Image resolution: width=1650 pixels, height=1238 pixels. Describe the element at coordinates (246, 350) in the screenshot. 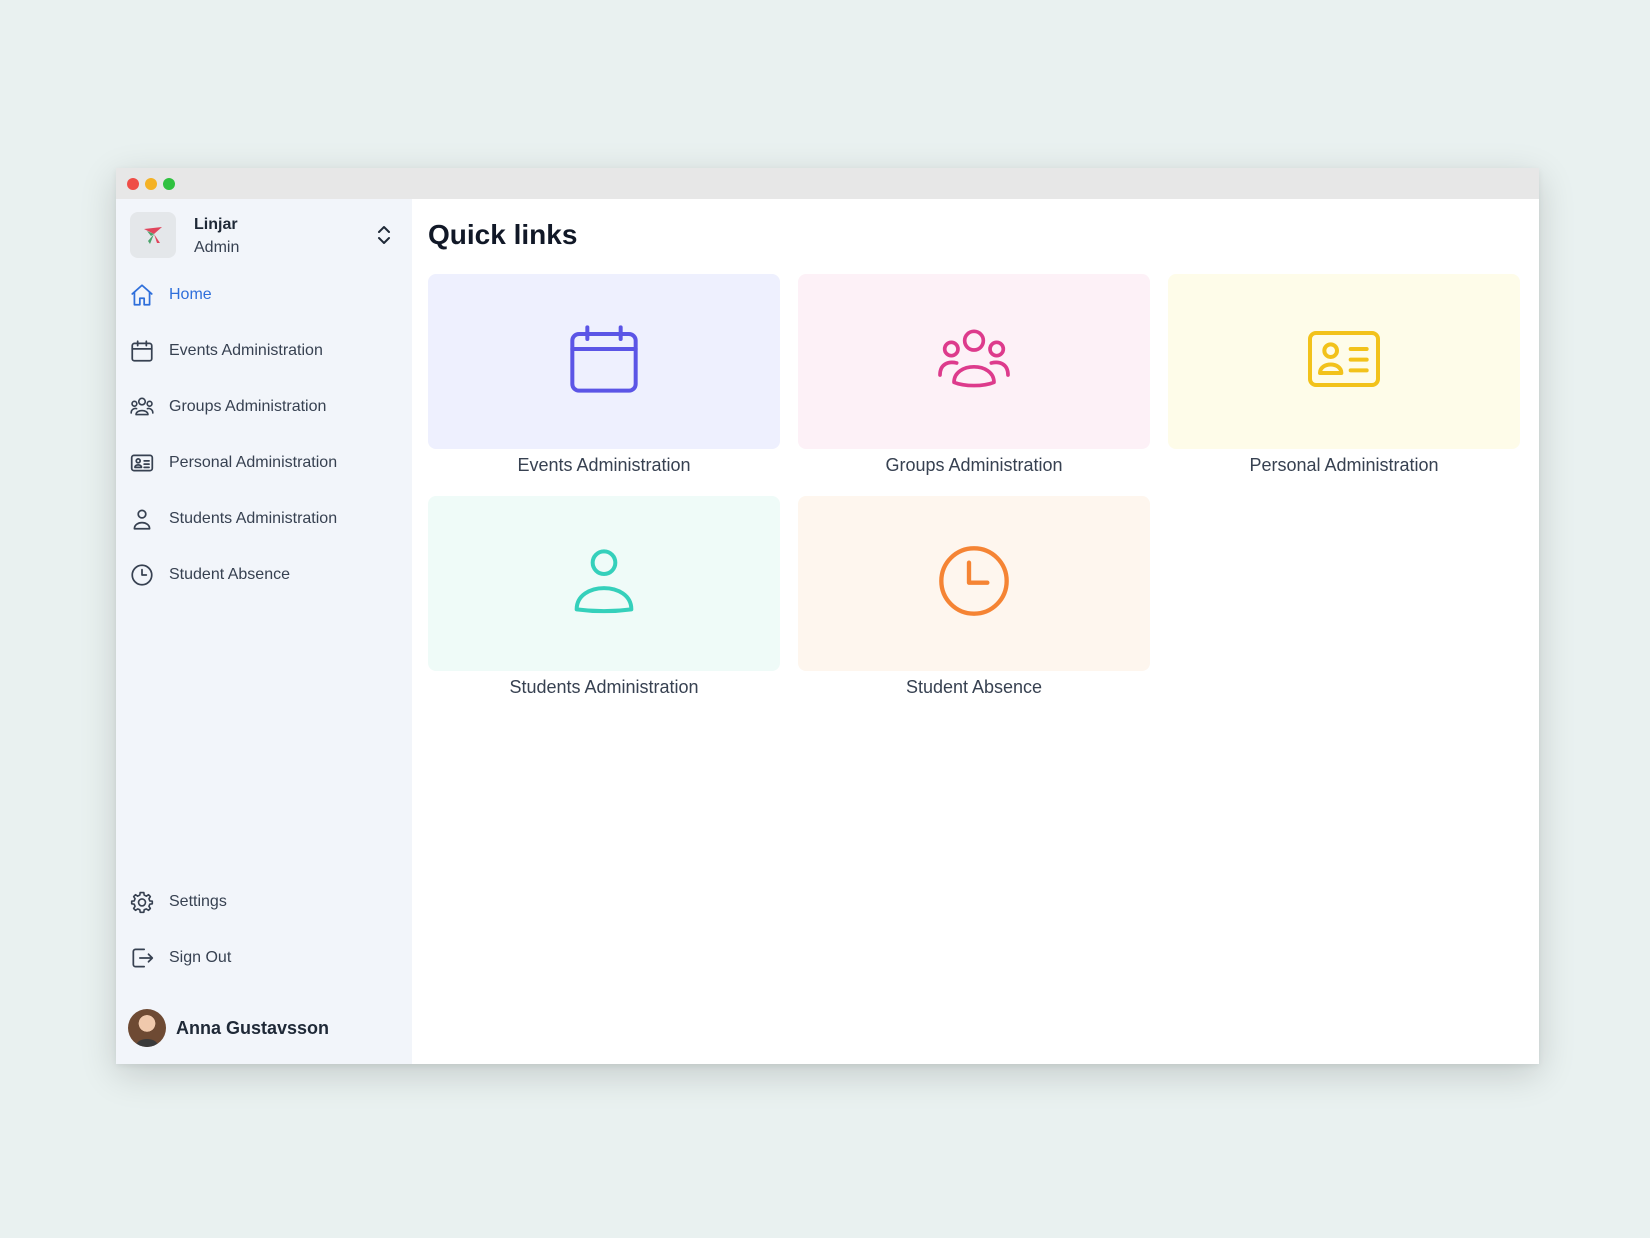

I see `sidebar-item-label: Events Administration` at that location.